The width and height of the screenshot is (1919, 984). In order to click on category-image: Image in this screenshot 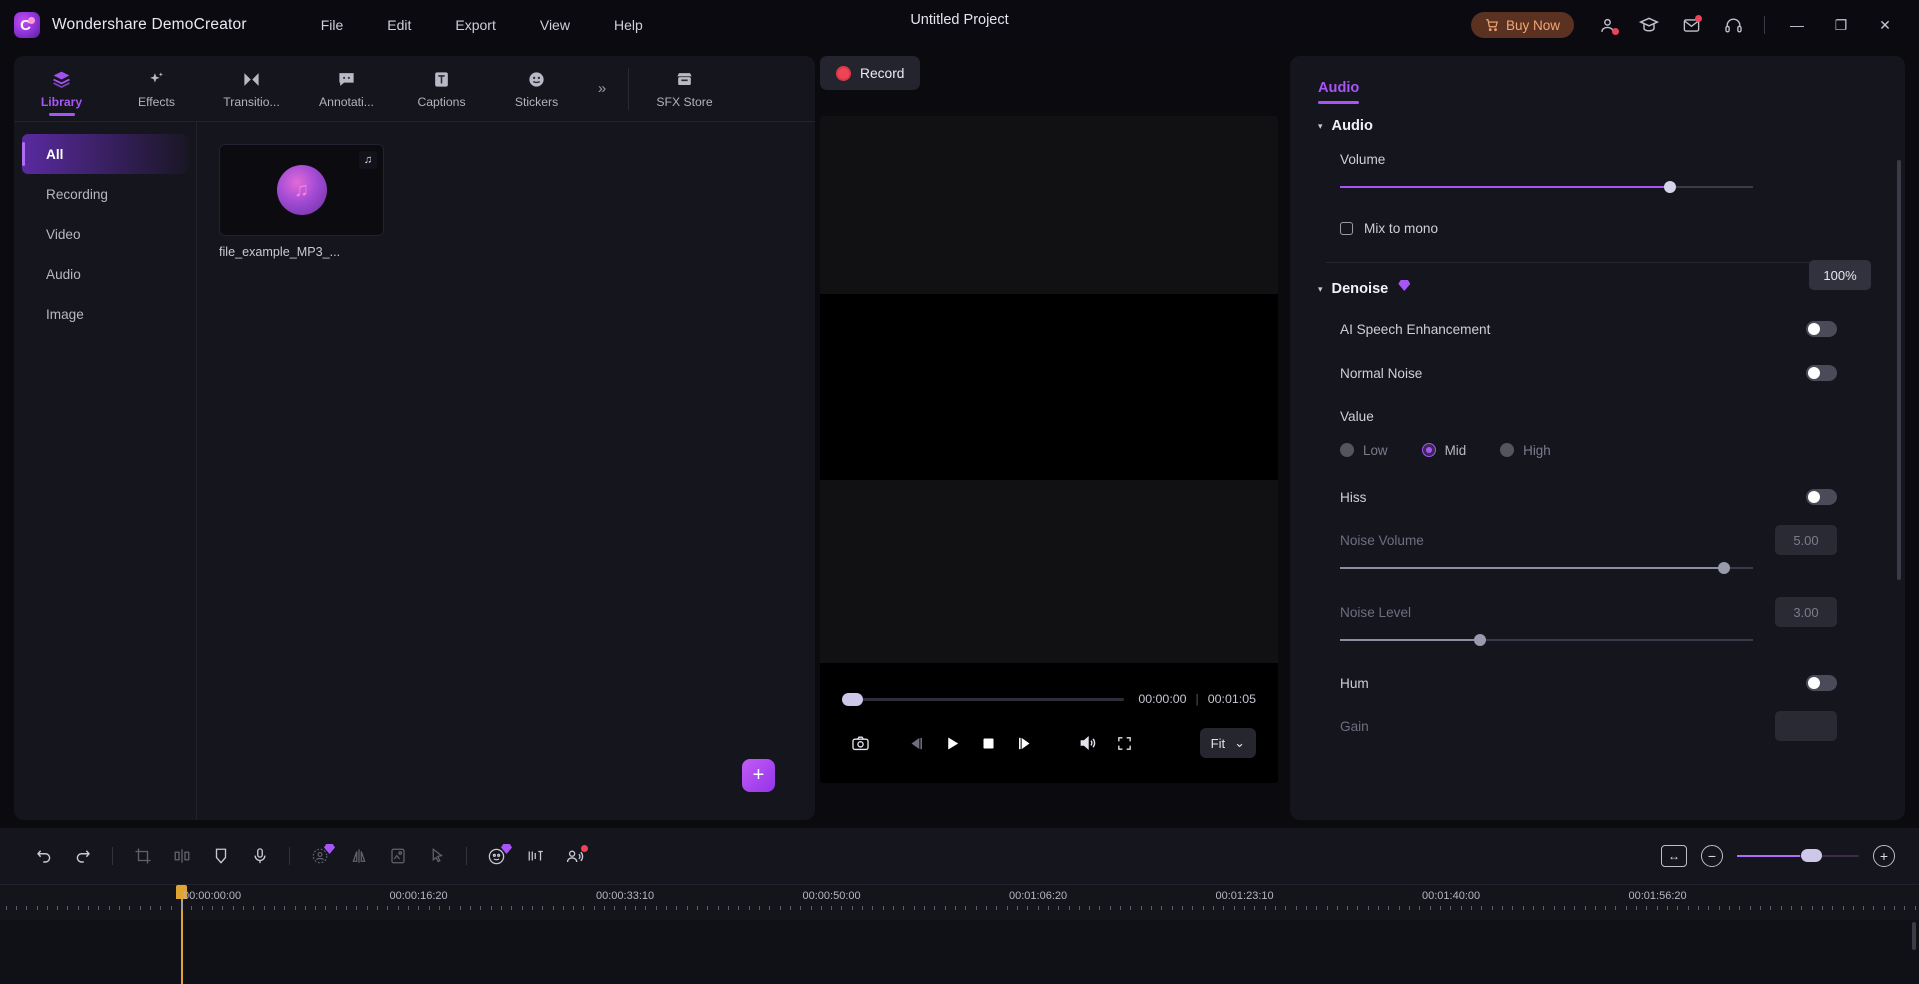, I will do `click(105, 314)`.